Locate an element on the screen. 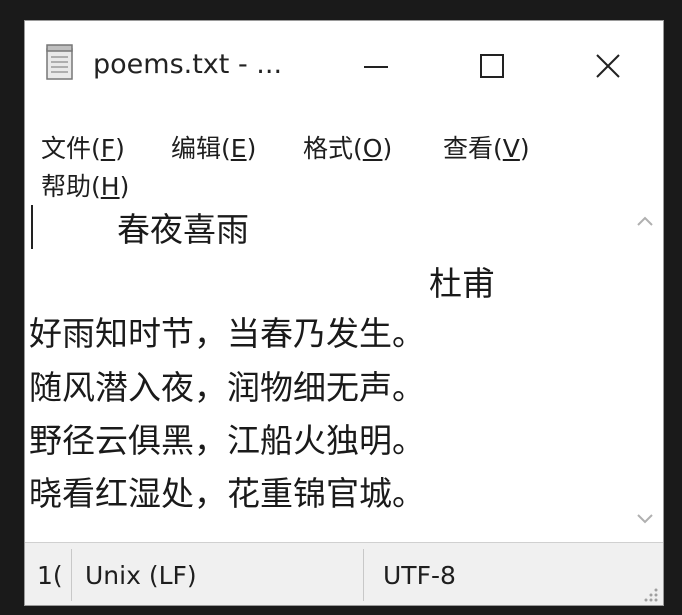 The height and width of the screenshot is (615, 682). text-caret is located at coordinates (32, 227).